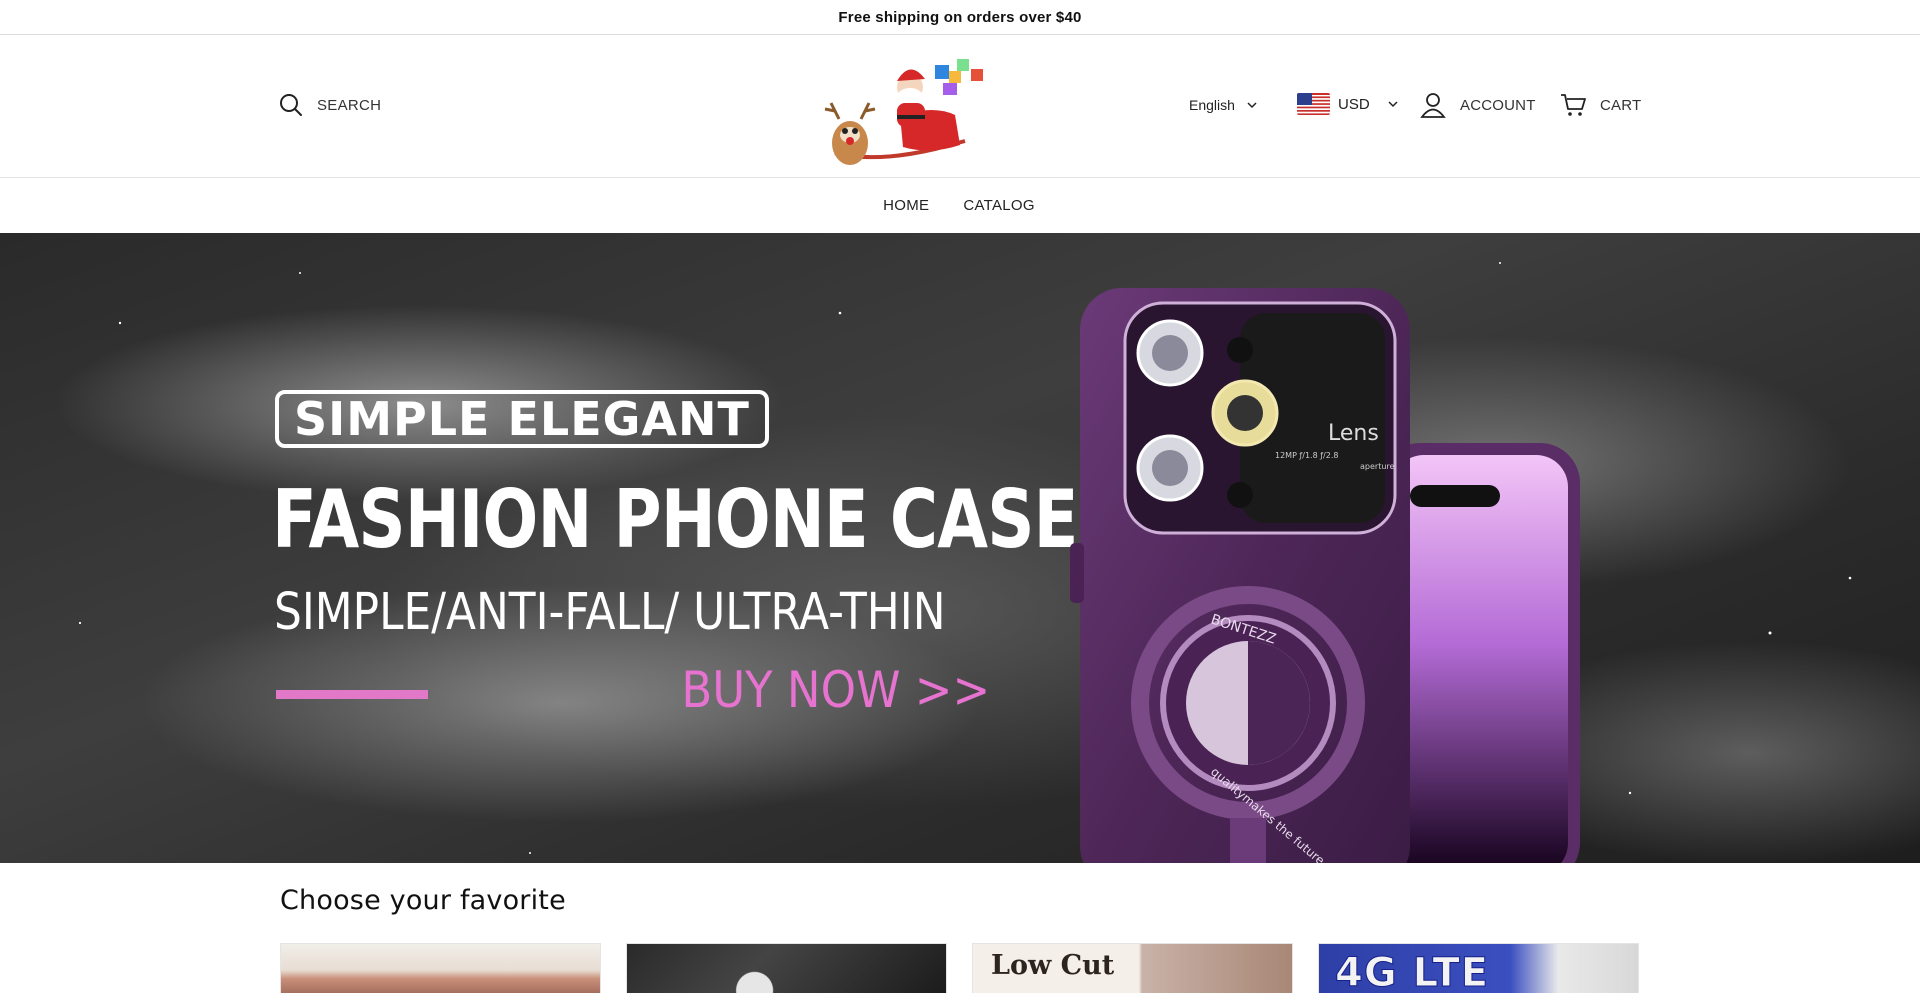 The image size is (1920, 993). What do you see at coordinates (1212, 105) in the screenshot?
I see `language-label: English` at bounding box center [1212, 105].